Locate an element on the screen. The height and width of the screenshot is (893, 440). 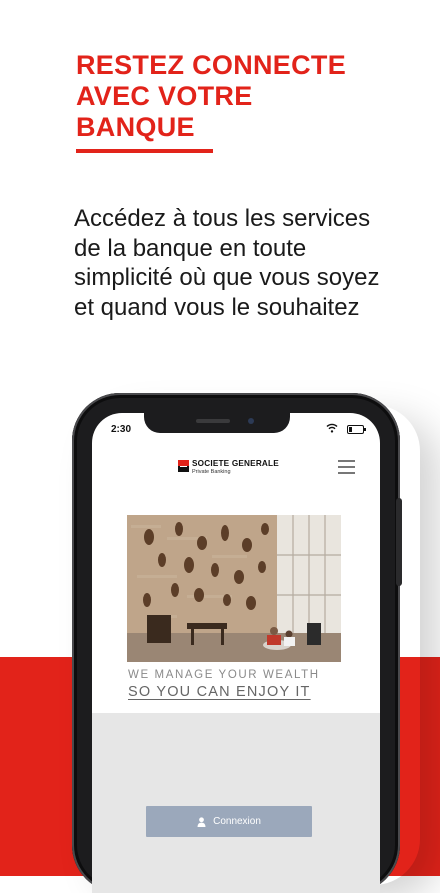
subtitle-line: Accédez à tous les services is located at coordinates (222, 218).